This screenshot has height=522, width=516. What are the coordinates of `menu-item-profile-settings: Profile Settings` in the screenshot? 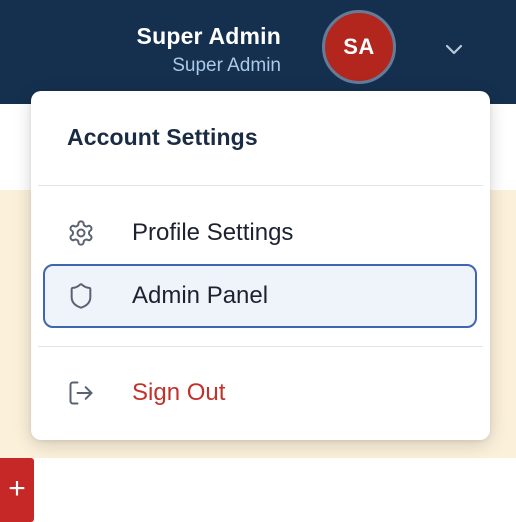 It's located at (260, 233).